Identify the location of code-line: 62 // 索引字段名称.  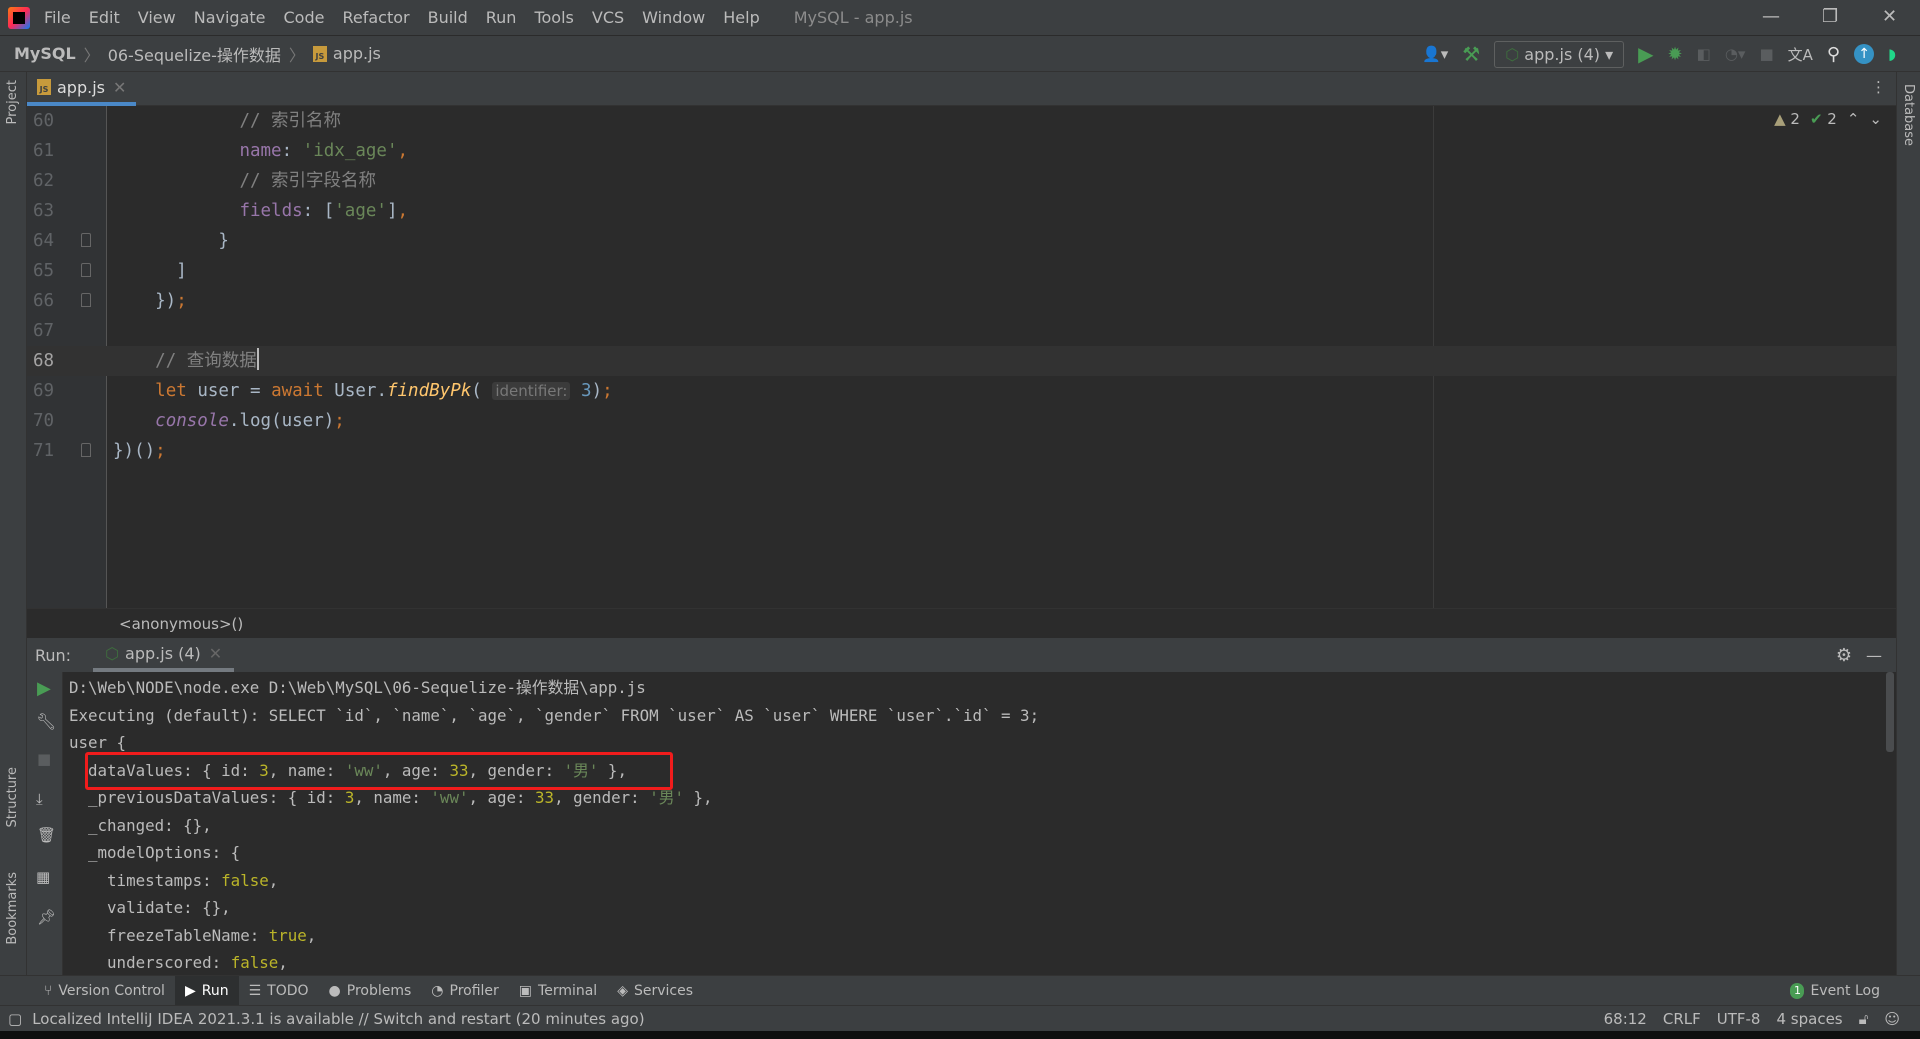
(961, 181).